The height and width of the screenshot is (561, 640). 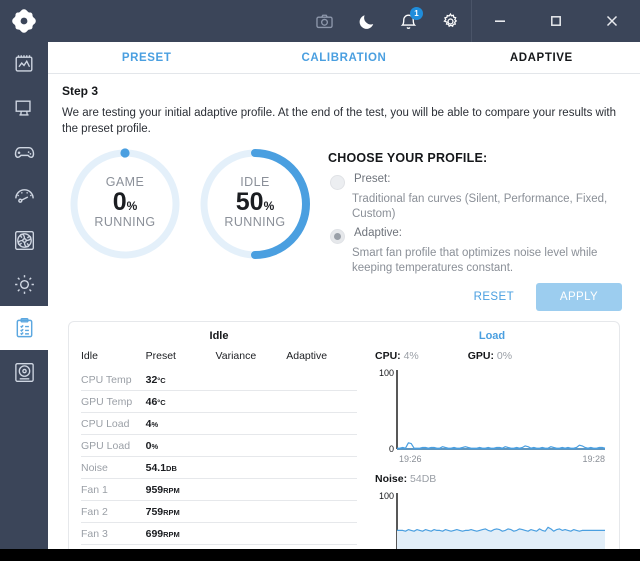 I want to click on notifications-icon: 1, so click(x=408, y=21).